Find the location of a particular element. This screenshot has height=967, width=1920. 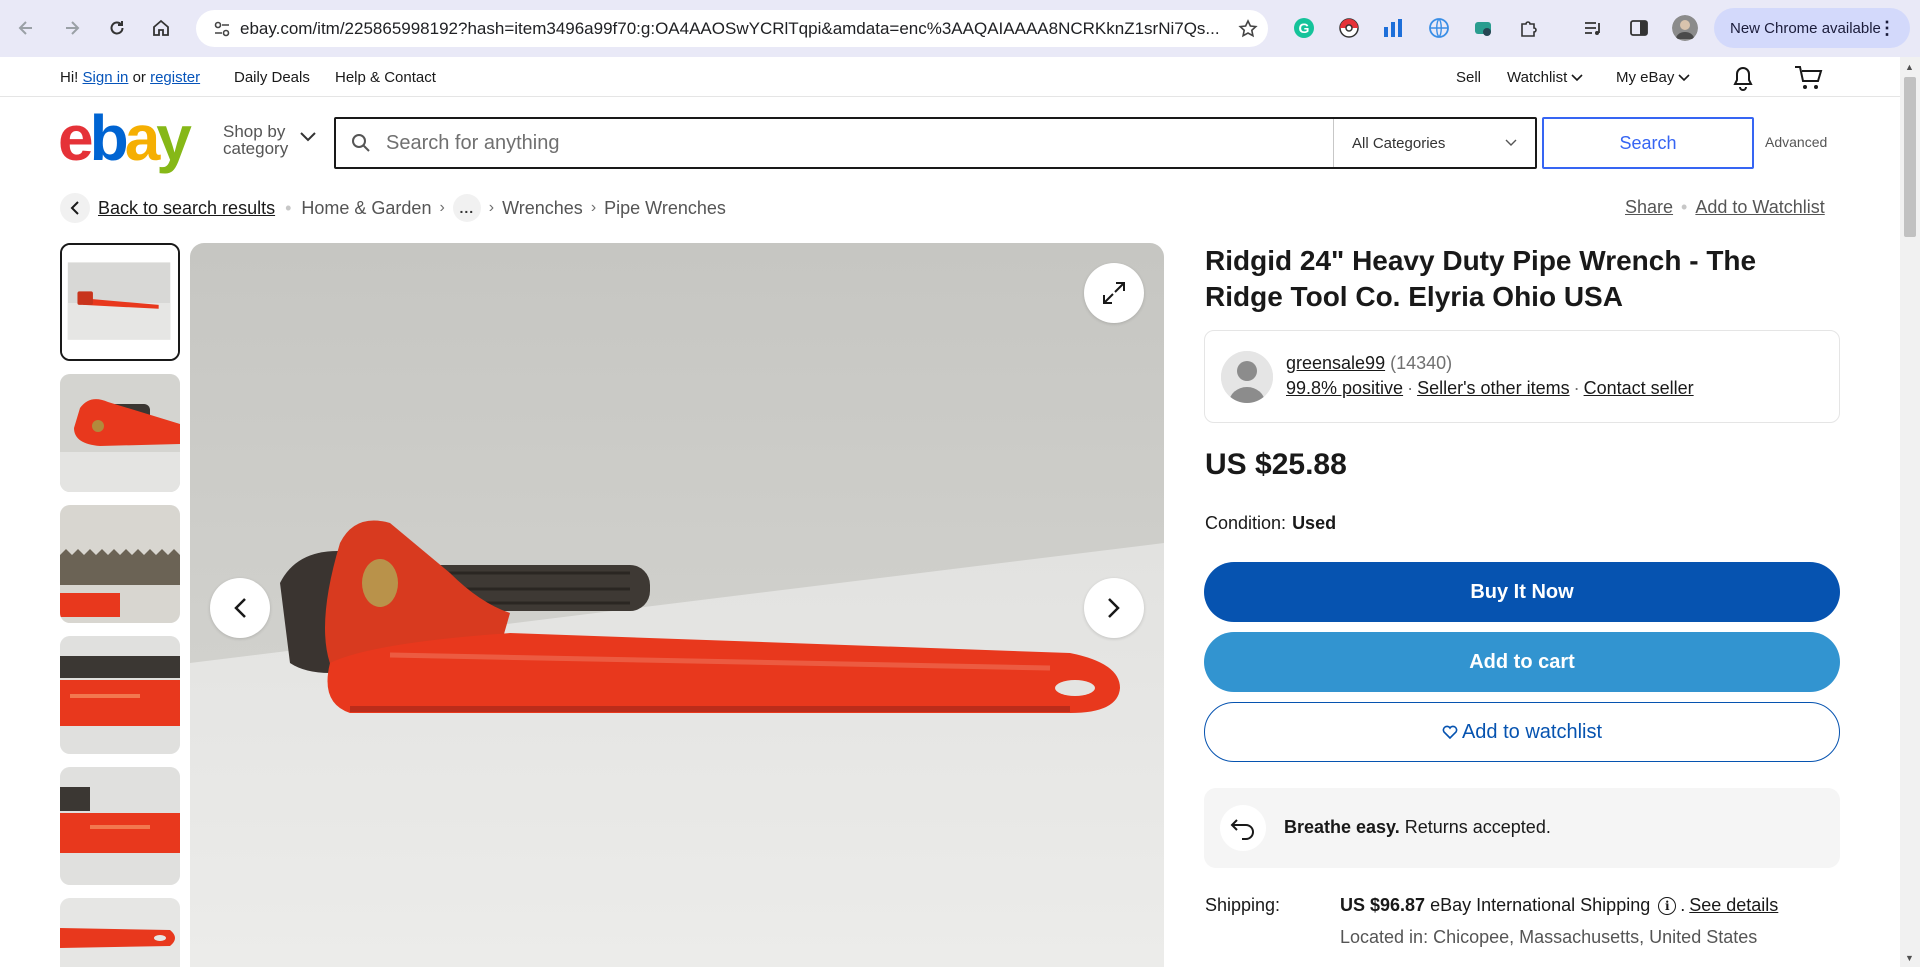

scrollbar-thumb is located at coordinates (1910, 157).